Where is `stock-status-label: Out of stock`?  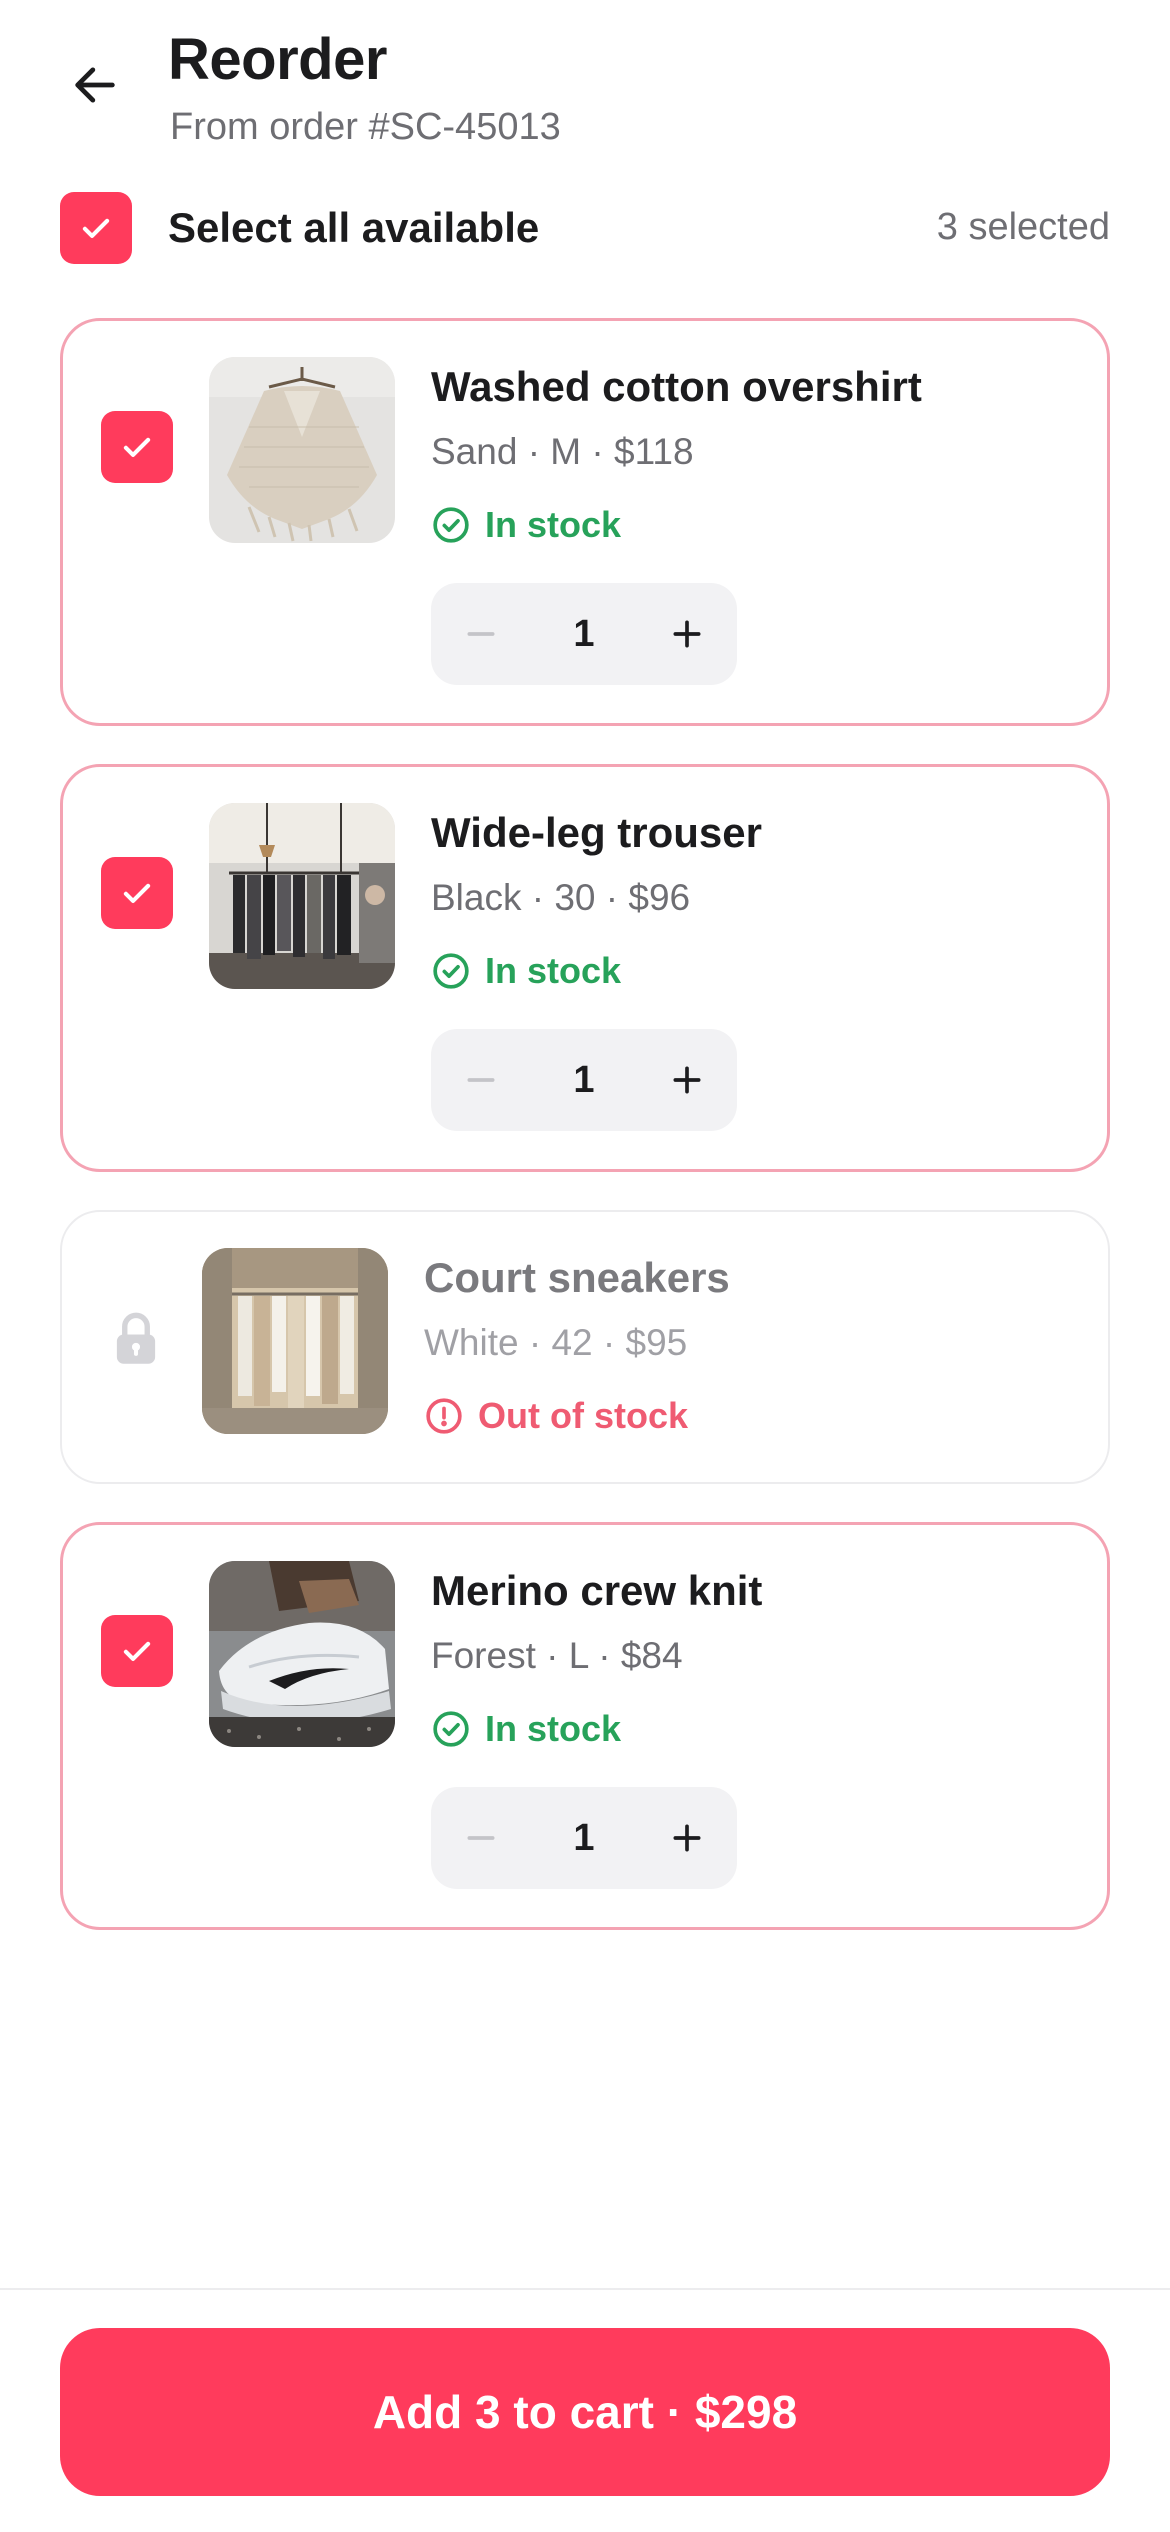 stock-status-label: Out of stock is located at coordinates (583, 1415).